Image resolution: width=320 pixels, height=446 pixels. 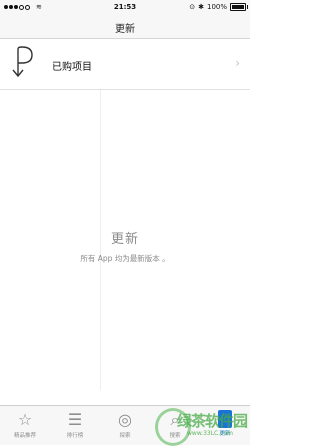 I want to click on tab-top-charts: ☰ 排行榜, so click(x=75, y=425).